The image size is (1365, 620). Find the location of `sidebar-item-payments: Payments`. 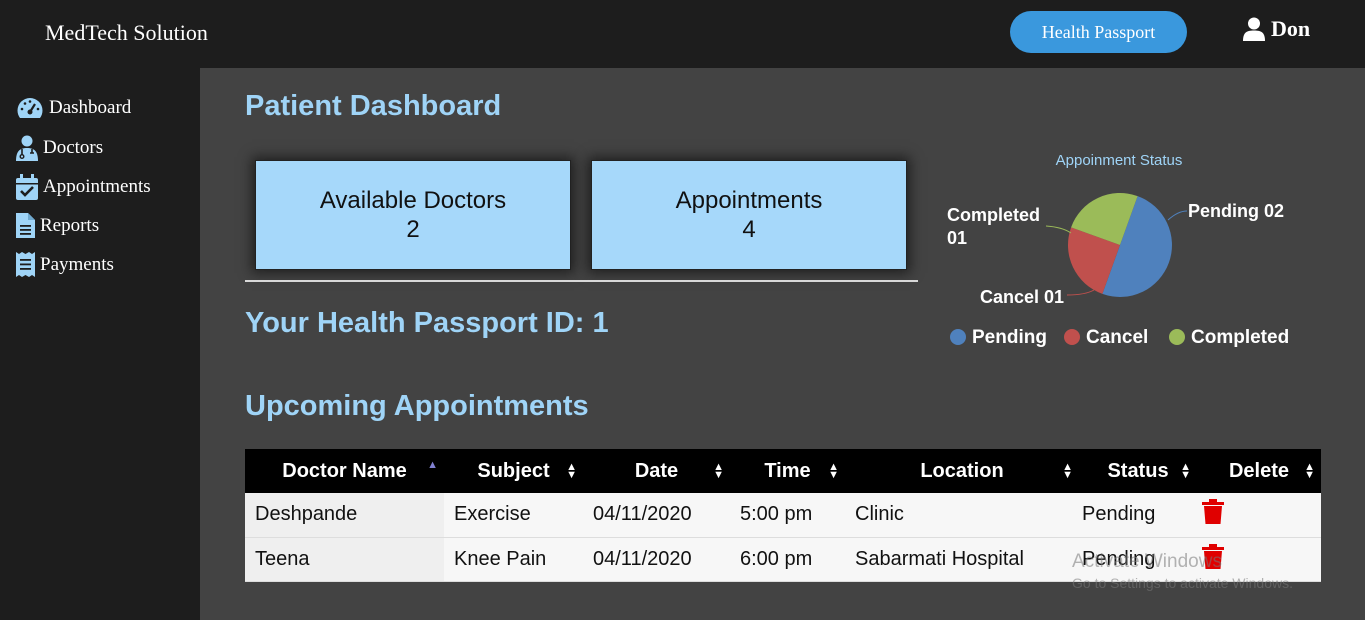

sidebar-item-payments: Payments is located at coordinates (65, 264).